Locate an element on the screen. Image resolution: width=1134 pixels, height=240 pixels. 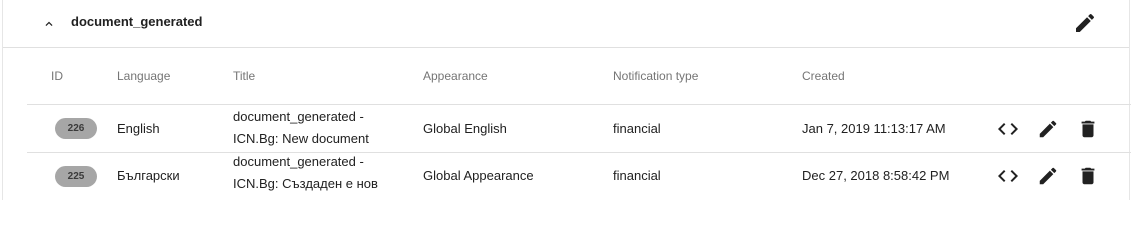
id-badge: 225 is located at coordinates (76, 176).